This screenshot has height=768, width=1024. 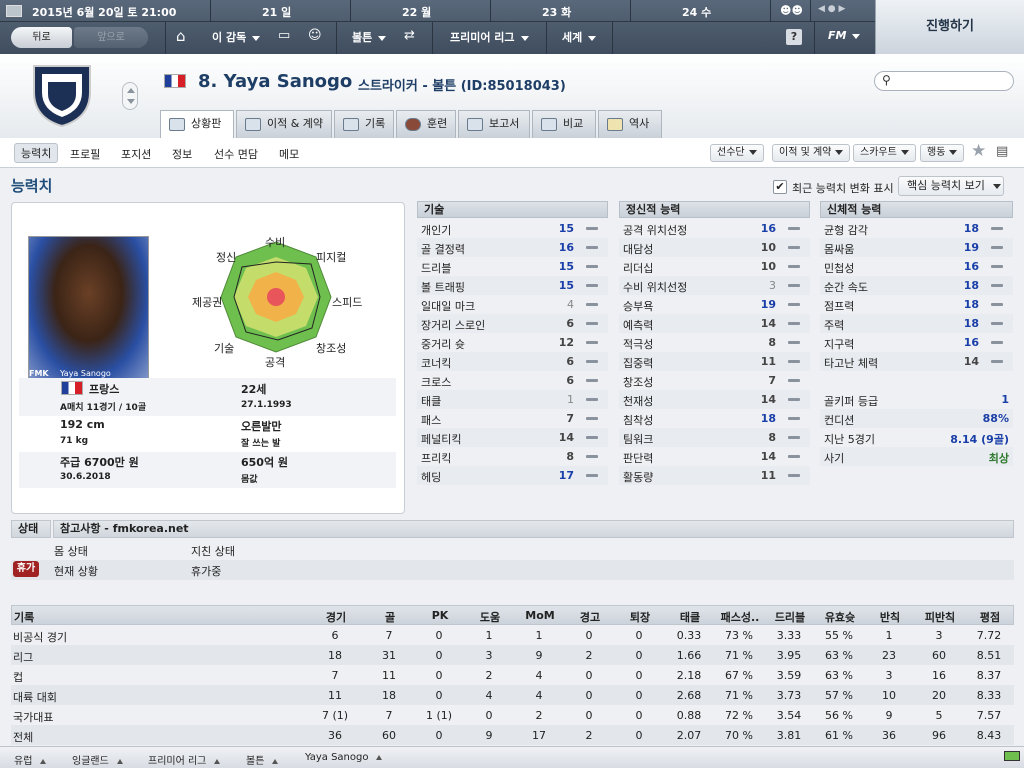 I want to click on home-icon: ⌂, so click(x=181, y=36).